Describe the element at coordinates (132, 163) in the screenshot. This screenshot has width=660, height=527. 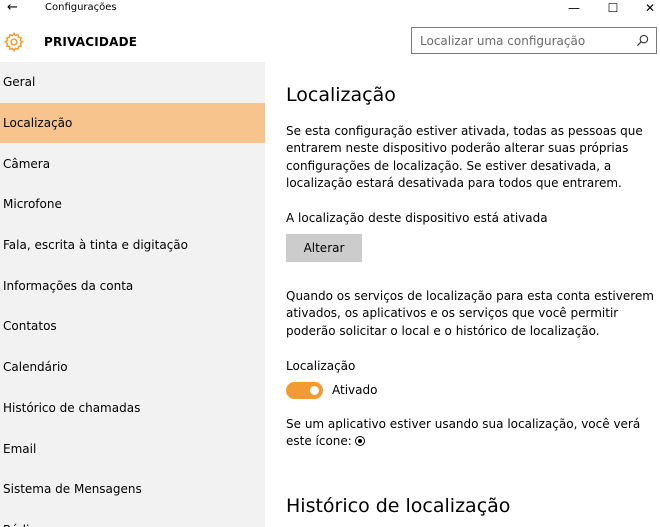
I see `sidebar-item-camera: Câmera` at that location.